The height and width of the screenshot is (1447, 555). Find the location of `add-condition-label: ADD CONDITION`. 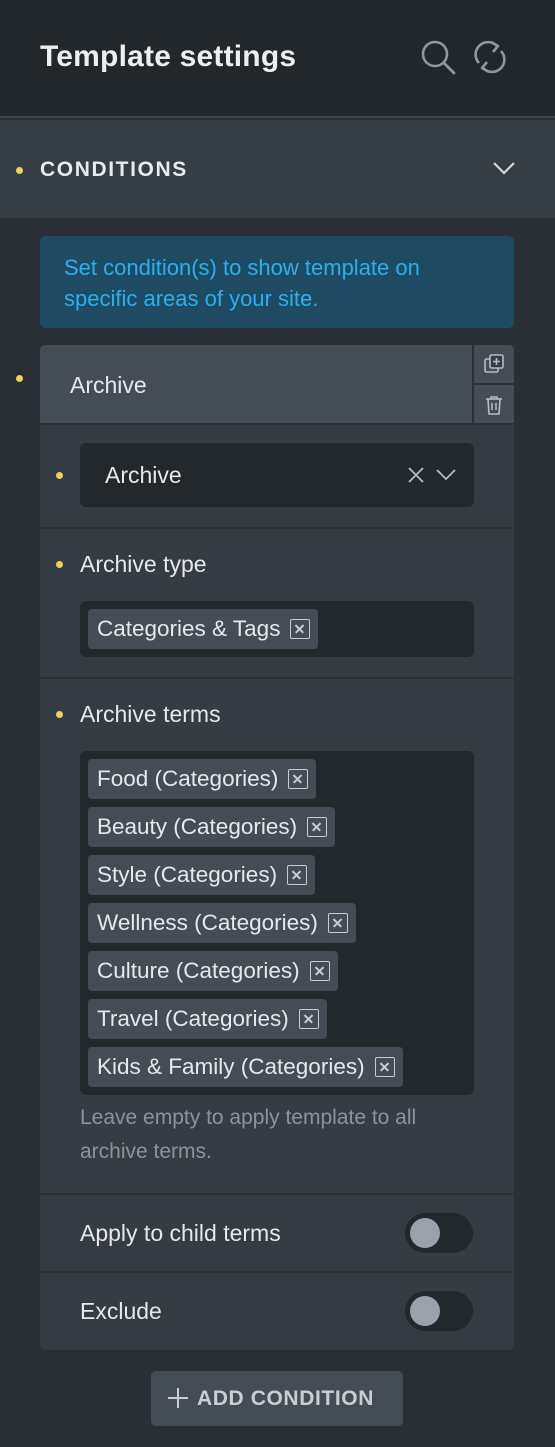

add-condition-label: ADD CONDITION is located at coordinates (285, 1398).